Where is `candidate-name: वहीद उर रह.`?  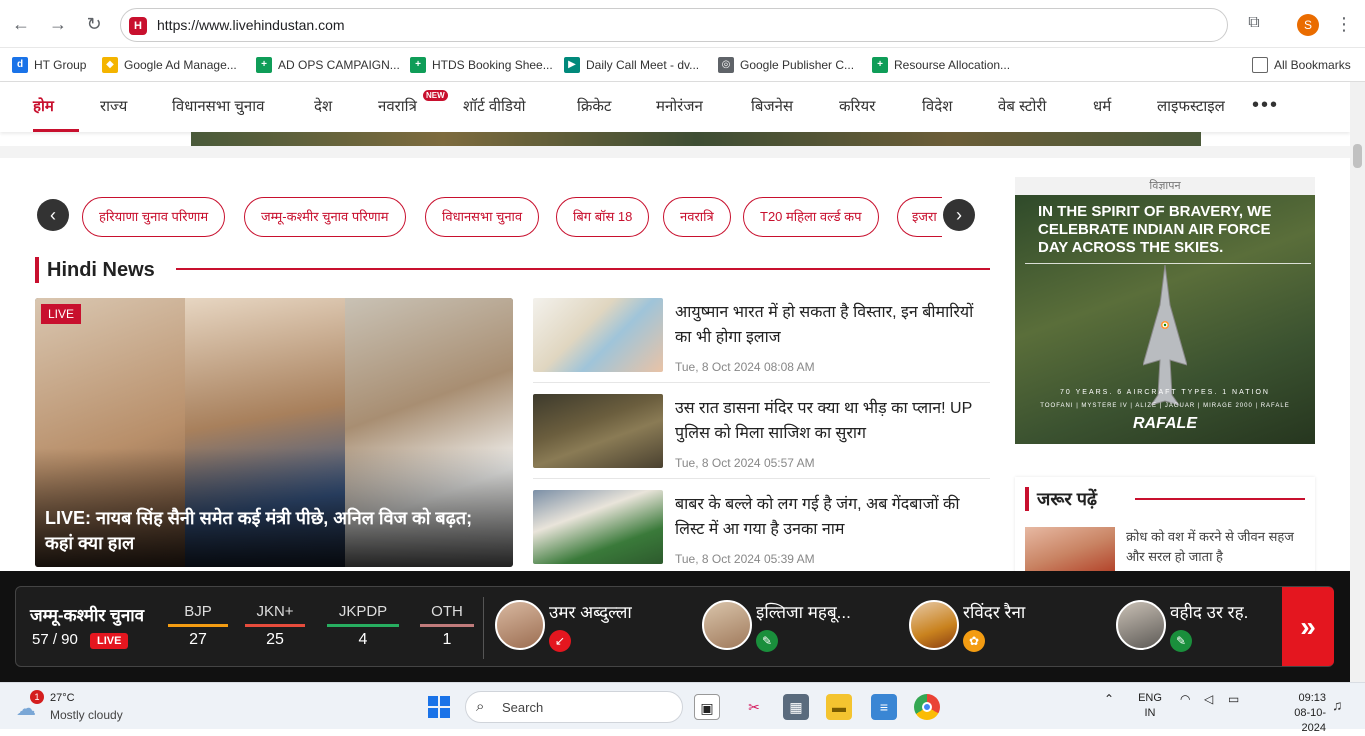 candidate-name: वहीद उर रह. is located at coordinates (1209, 611).